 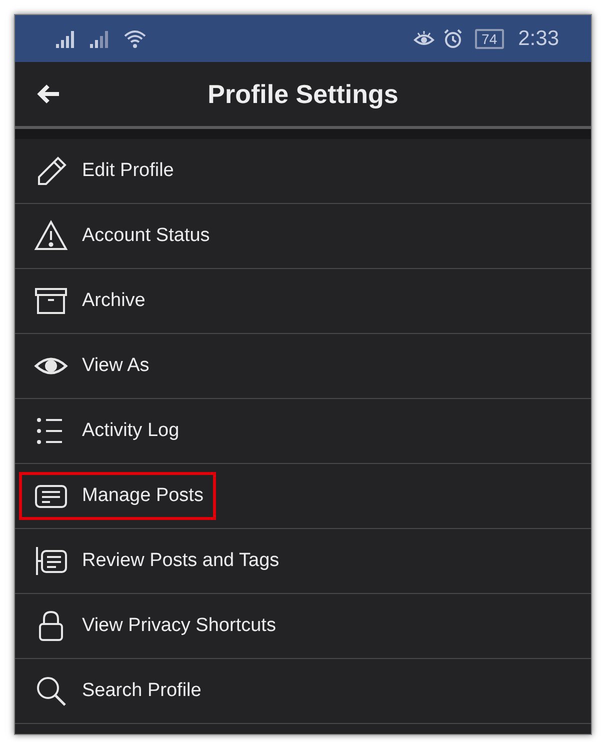 What do you see at coordinates (538, 38) in the screenshot?
I see `clock-time: 2:33` at bounding box center [538, 38].